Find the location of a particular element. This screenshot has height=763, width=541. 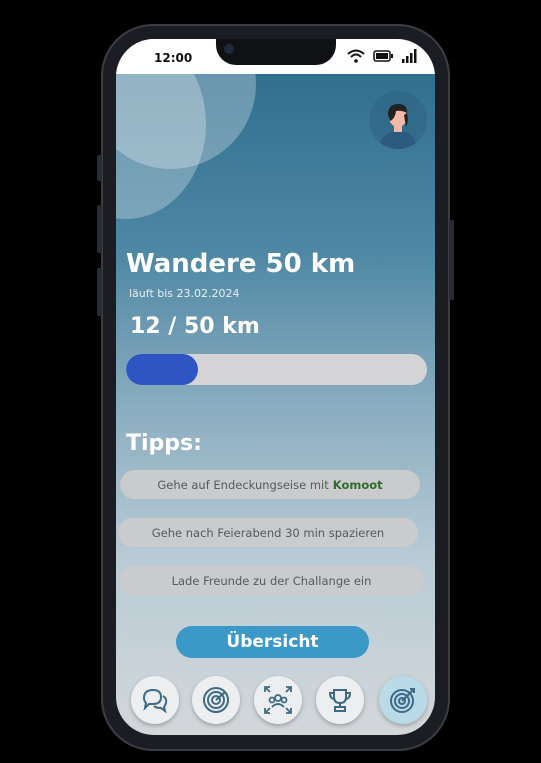

tip-text: Gehe nach Feierabend 30 min spazieren is located at coordinates (268, 532).